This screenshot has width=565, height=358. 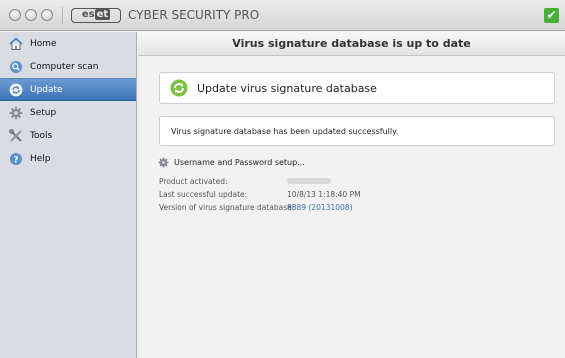 What do you see at coordinates (68, 135) in the screenshot?
I see `sidebar-item-tools: Tools` at bounding box center [68, 135].